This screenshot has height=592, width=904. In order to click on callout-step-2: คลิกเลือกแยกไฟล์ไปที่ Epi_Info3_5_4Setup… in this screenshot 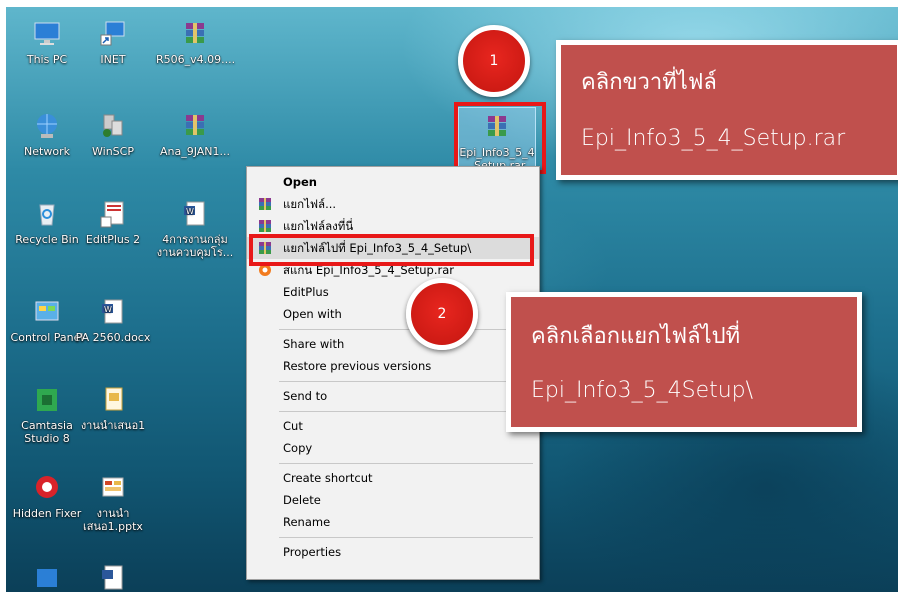, I will do `click(684, 362)`.